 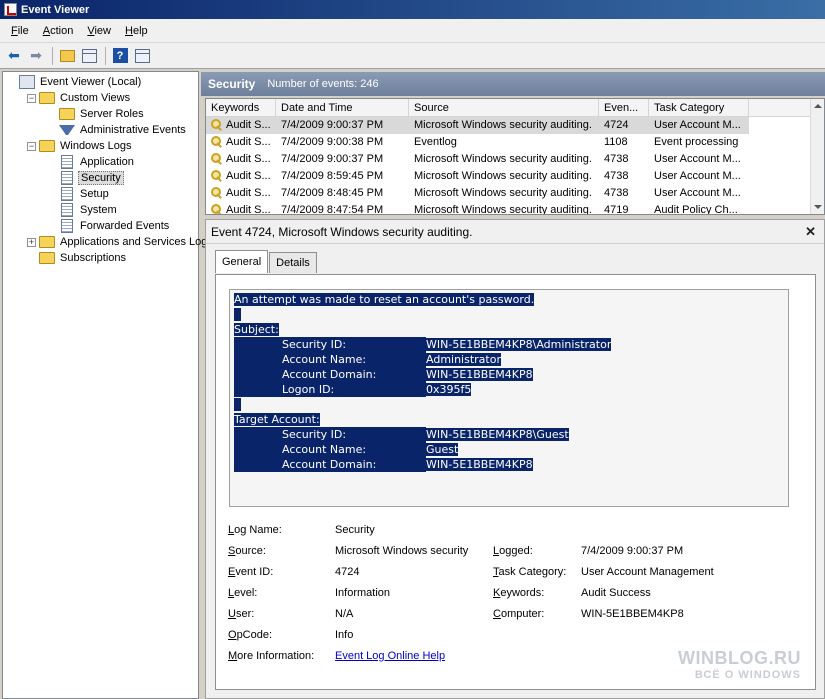 I want to click on menu-help: Help, so click(x=136, y=31).